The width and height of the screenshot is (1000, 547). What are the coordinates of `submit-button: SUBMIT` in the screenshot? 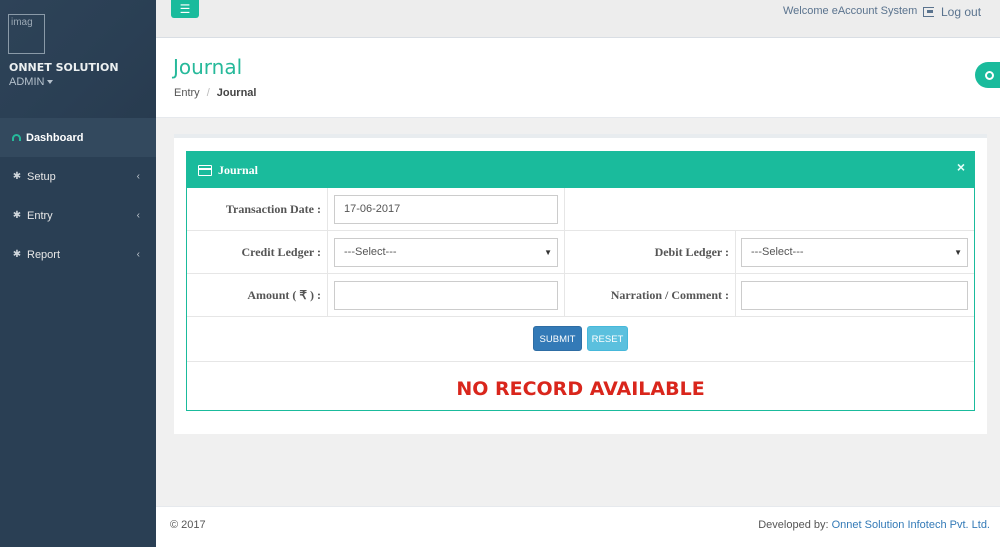 It's located at (557, 338).